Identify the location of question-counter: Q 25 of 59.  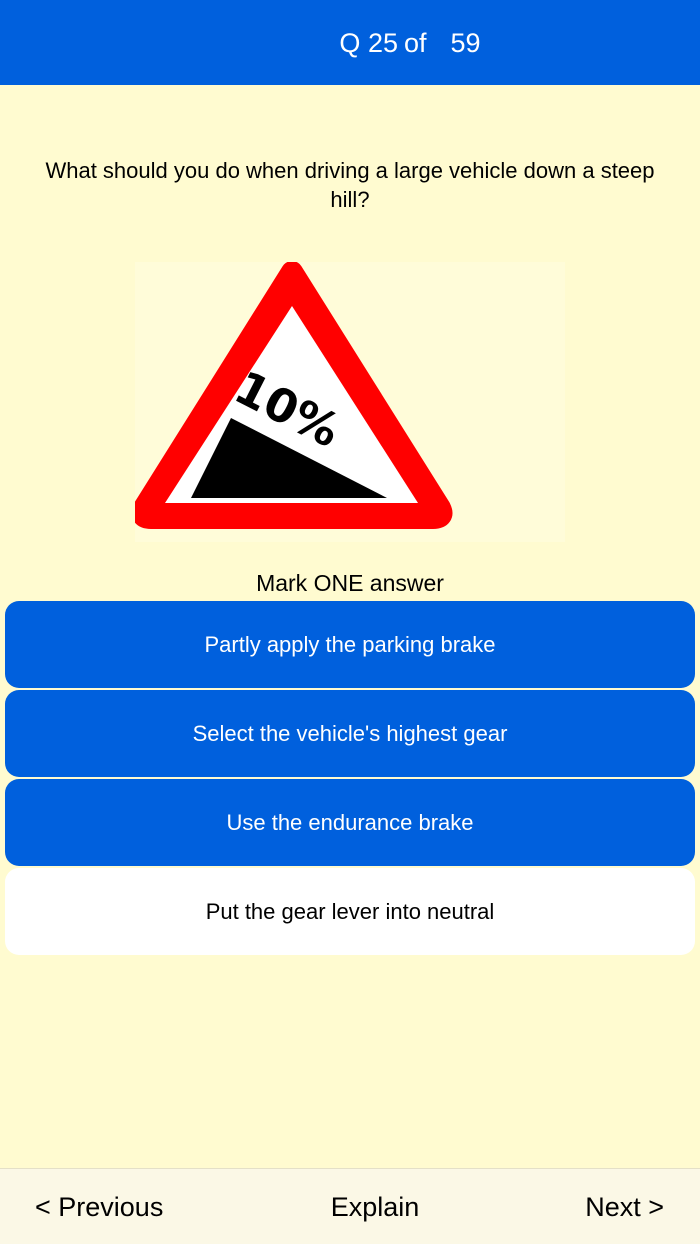
(350, 43).